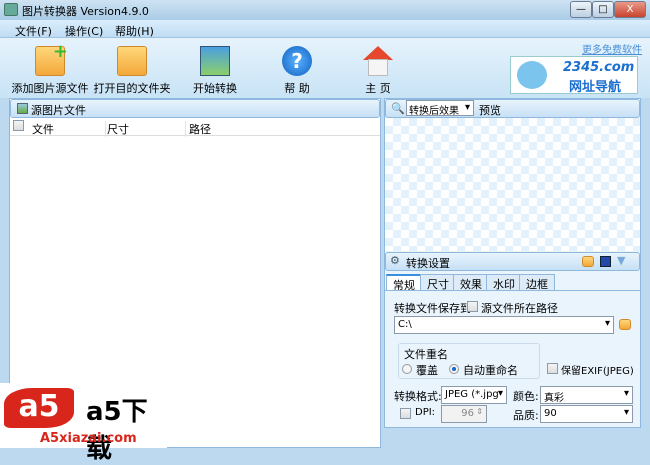 This screenshot has width=650, height=465. Describe the element at coordinates (50, 88) in the screenshot. I see `add-source-label: 添加图片源文件` at that location.